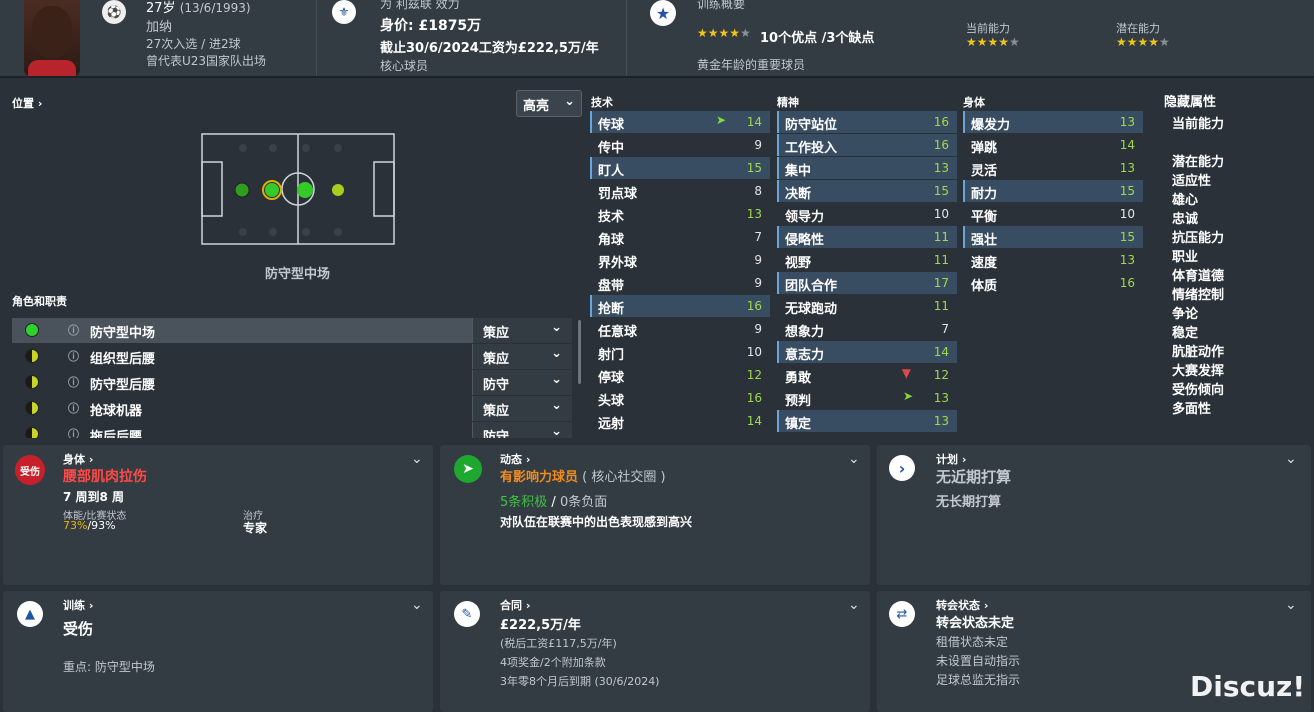 The image size is (1314, 712). Describe the element at coordinates (1198, 371) in the screenshot. I see `hidden-attribute: 大赛发挥` at that location.